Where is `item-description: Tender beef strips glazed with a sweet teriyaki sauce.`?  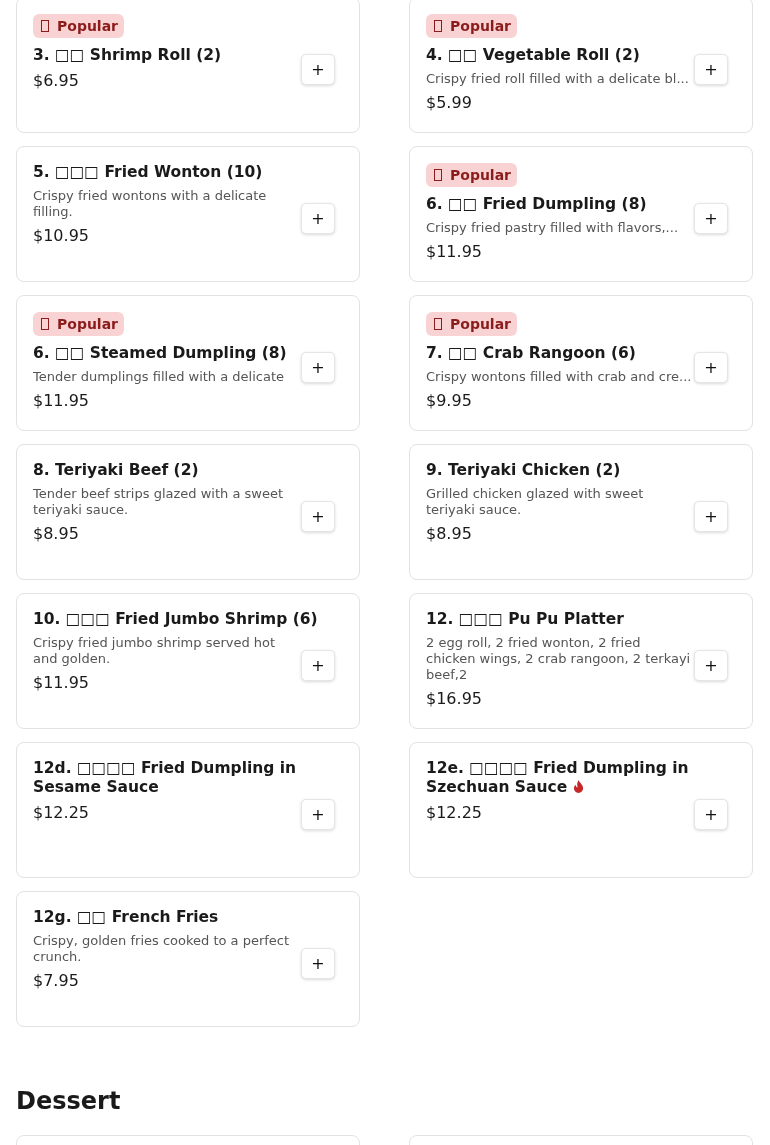
item-description: Tender beef strips glazed with a sweet teriyaki sauce. is located at coordinates (158, 502).